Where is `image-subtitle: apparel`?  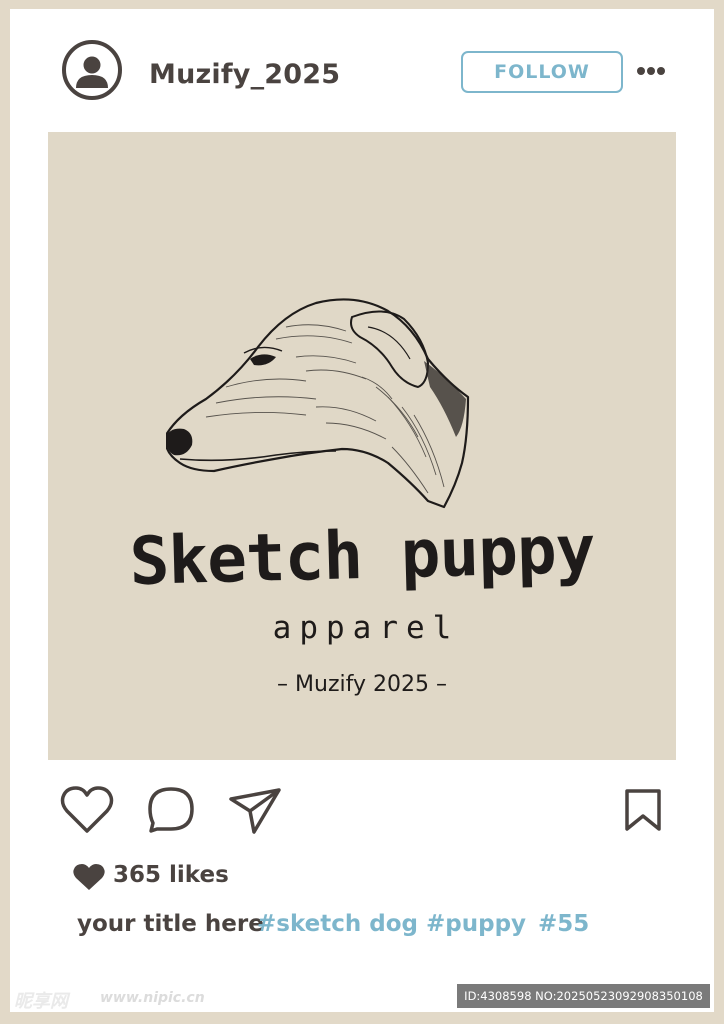 image-subtitle: apparel is located at coordinates (366, 628).